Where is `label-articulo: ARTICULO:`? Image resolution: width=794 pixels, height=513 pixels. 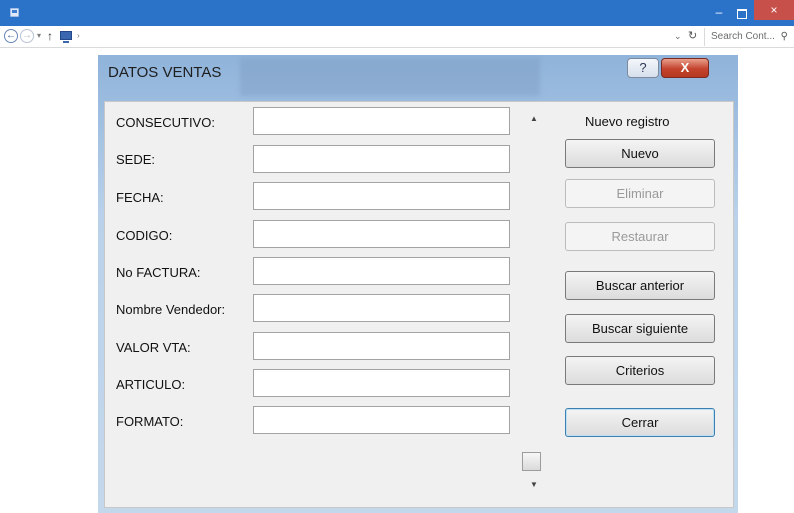 label-articulo: ARTICULO: is located at coordinates (151, 384).